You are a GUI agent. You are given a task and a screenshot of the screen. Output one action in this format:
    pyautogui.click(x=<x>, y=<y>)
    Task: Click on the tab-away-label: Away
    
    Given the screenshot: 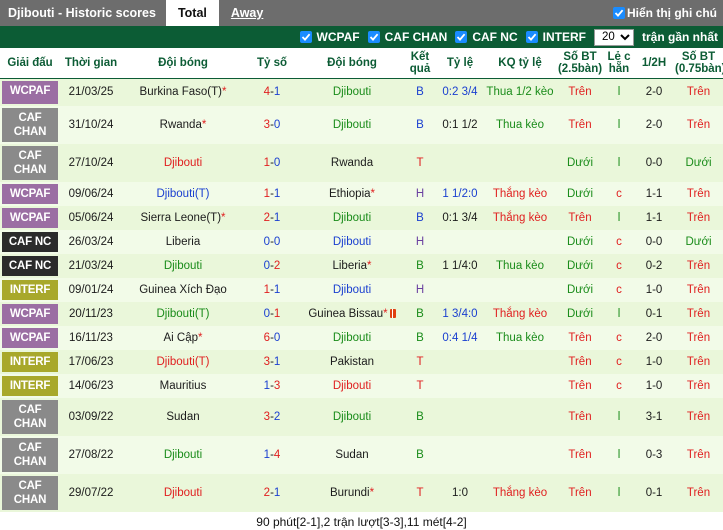 What is the action you would take?
    pyautogui.click(x=247, y=13)
    